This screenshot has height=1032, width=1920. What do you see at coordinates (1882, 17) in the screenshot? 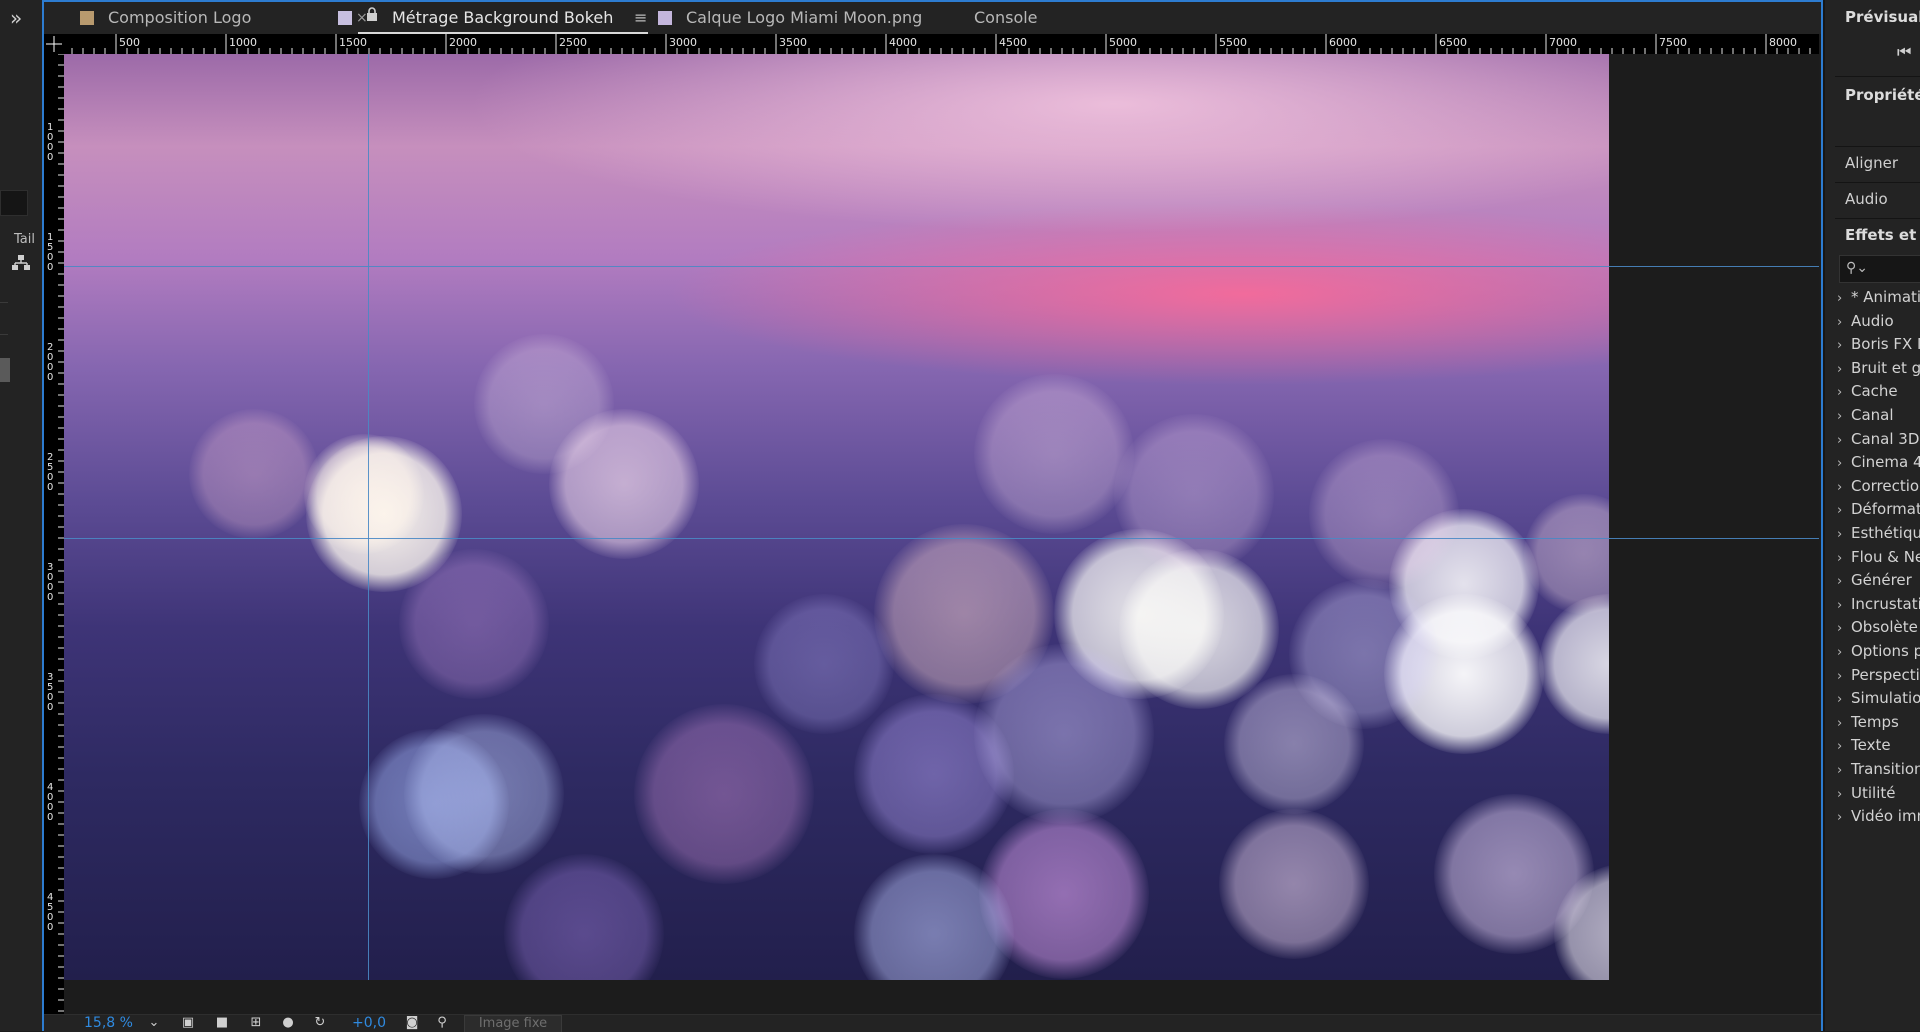
I see `panel-title-preview: Prévisualisation` at bounding box center [1882, 17].